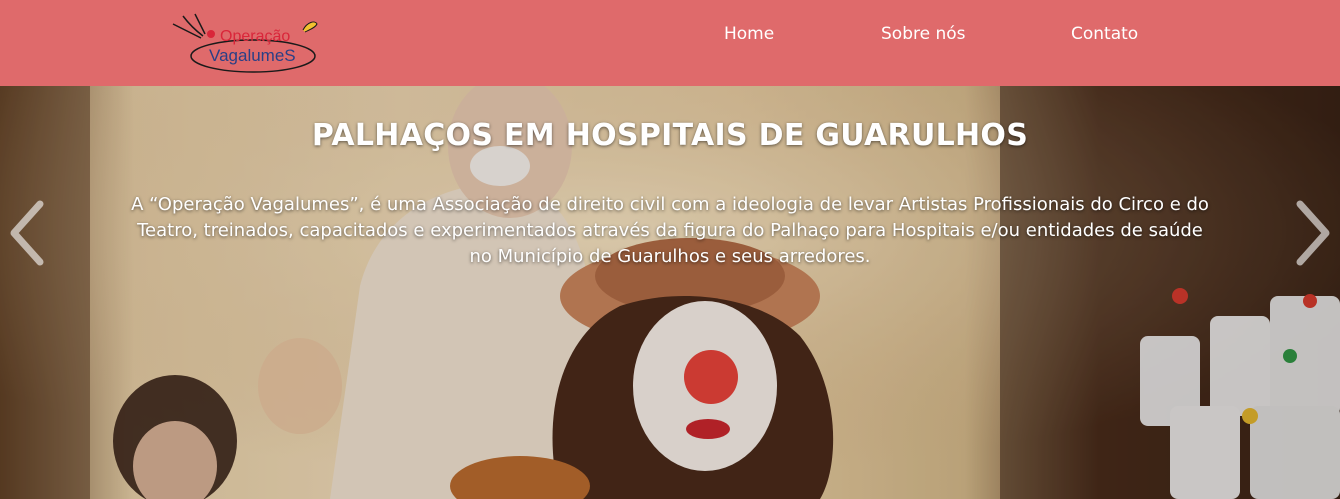 This screenshot has width=1340, height=499. I want to click on carousel-prev-button, so click(27, 233).